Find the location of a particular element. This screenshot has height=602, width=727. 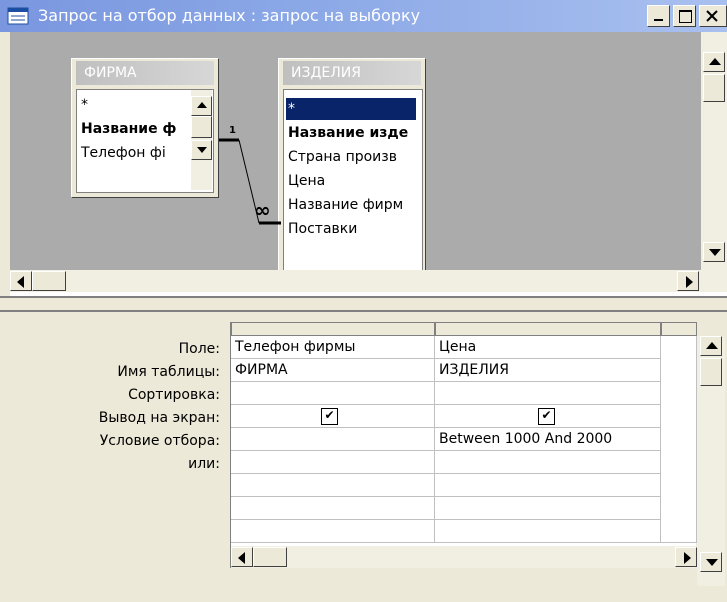

grid-vertical-scrollbar is located at coordinates (711, 461).